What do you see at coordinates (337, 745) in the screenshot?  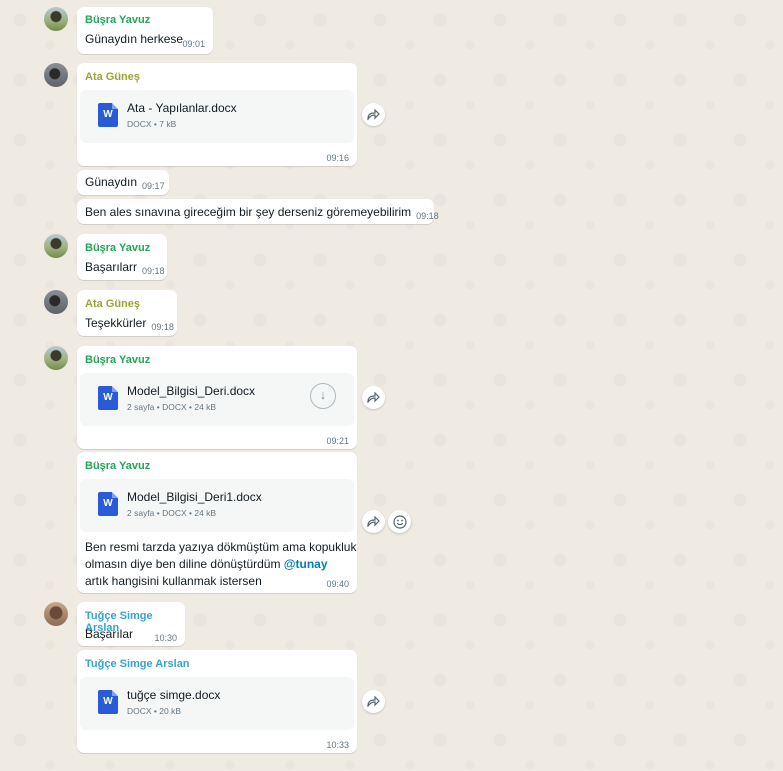 I see `message-time: 10:33` at bounding box center [337, 745].